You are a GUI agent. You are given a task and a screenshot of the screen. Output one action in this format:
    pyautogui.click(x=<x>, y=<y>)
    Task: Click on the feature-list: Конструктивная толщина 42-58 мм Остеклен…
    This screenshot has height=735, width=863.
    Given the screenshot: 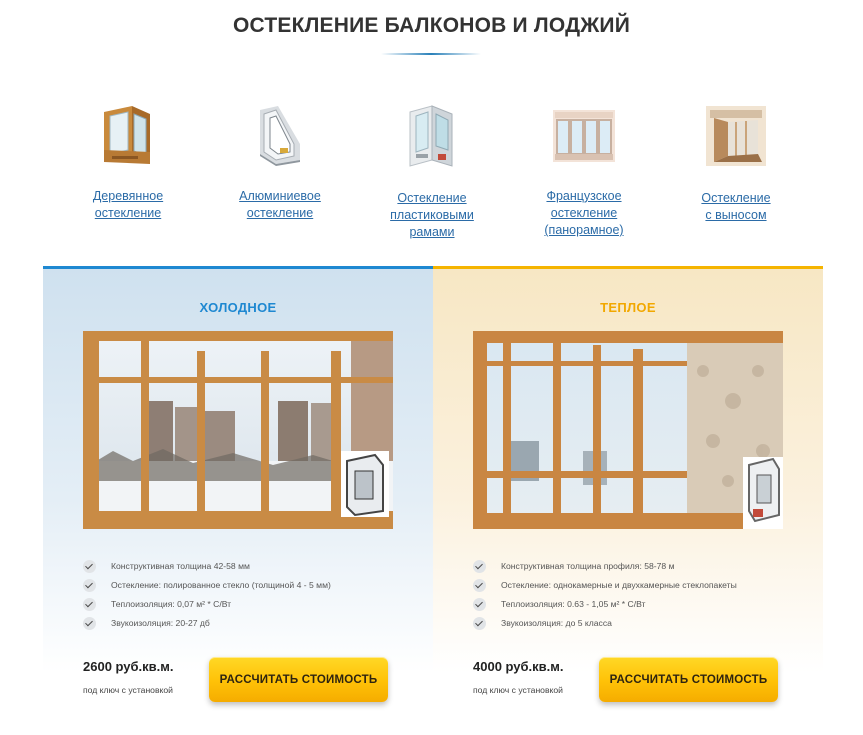 What is the action you would take?
    pyautogui.click(x=253, y=595)
    